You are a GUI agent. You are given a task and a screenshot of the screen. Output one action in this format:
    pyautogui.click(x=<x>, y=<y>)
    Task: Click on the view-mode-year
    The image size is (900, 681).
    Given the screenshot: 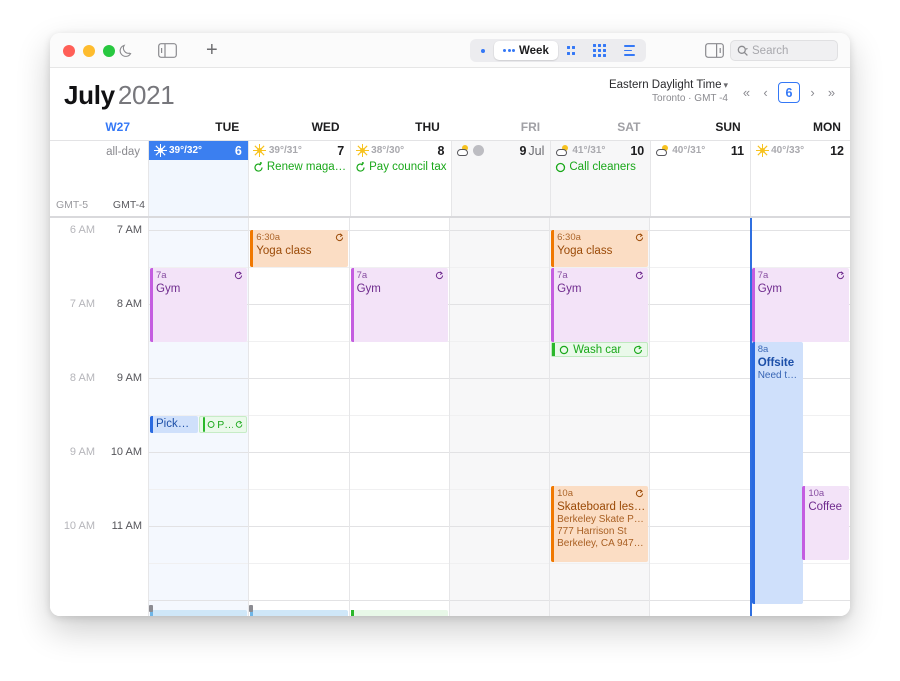 What is the action you would take?
    pyautogui.click(x=599, y=50)
    